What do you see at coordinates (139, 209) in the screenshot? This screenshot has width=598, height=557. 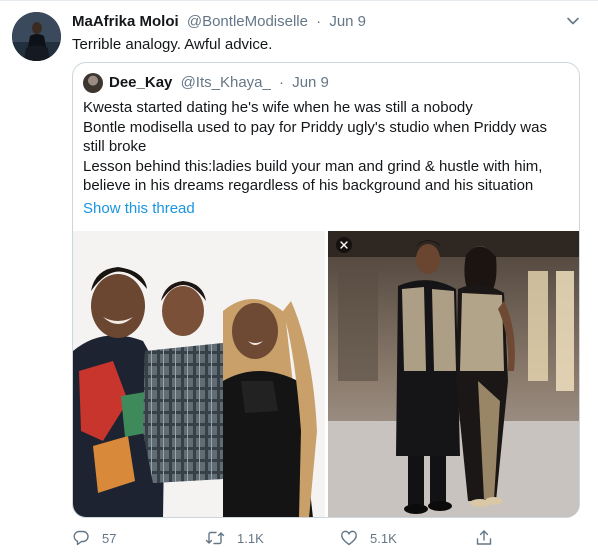 I see `show-thread-link: Show this thread` at bounding box center [139, 209].